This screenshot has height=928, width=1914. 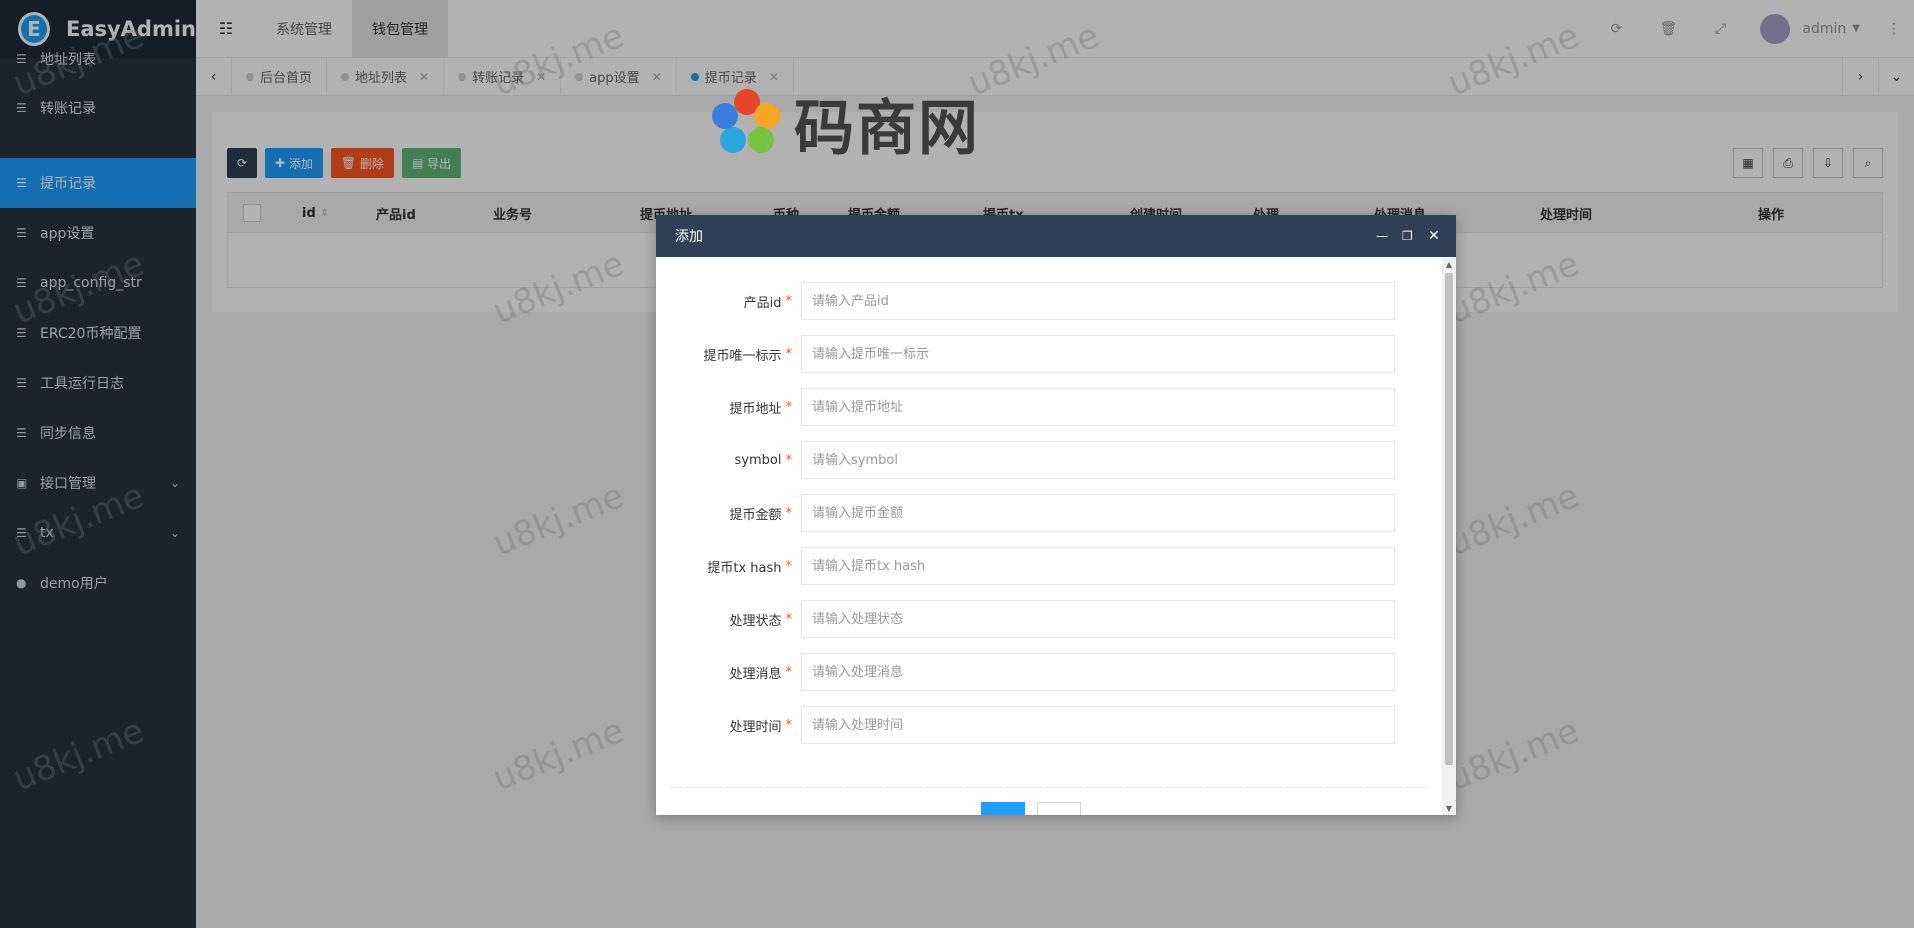 What do you see at coordinates (760, 514) in the screenshot?
I see `field-label: 提币金额 *` at bounding box center [760, 514].